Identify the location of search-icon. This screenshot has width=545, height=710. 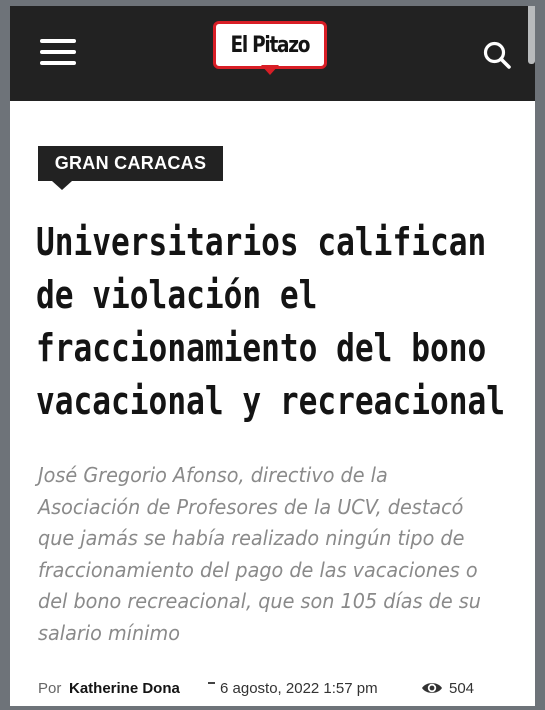
(497, 55).